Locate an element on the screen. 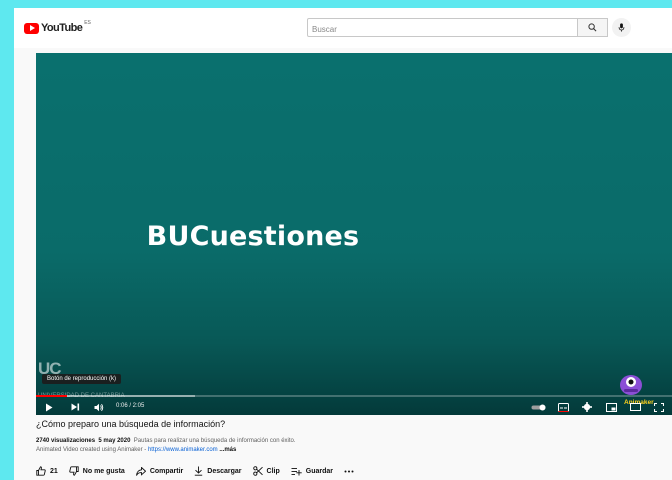 The width and height of the screenshot is (672, 480). settings-button is located at coordinates (587, 407).